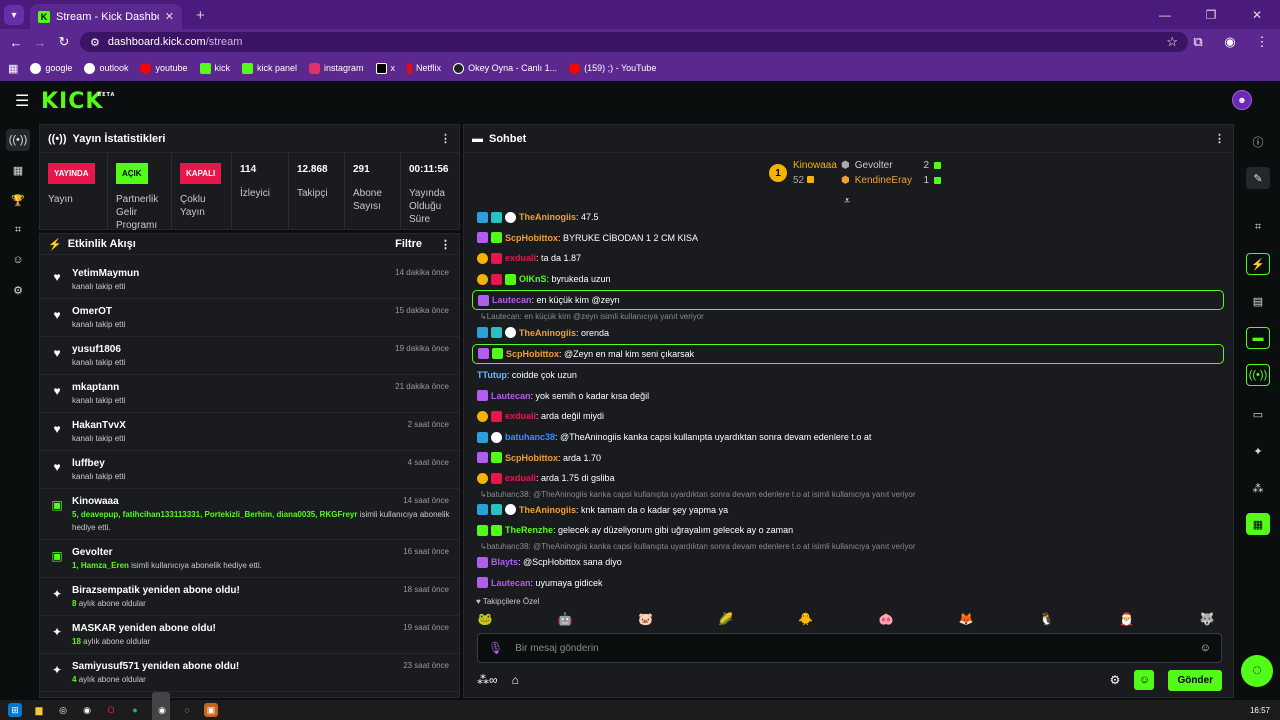 The height and width of the screenshot is (720, 1280). I want to click on chat-message: exduali: arda değil miydi, so click(848, 416).